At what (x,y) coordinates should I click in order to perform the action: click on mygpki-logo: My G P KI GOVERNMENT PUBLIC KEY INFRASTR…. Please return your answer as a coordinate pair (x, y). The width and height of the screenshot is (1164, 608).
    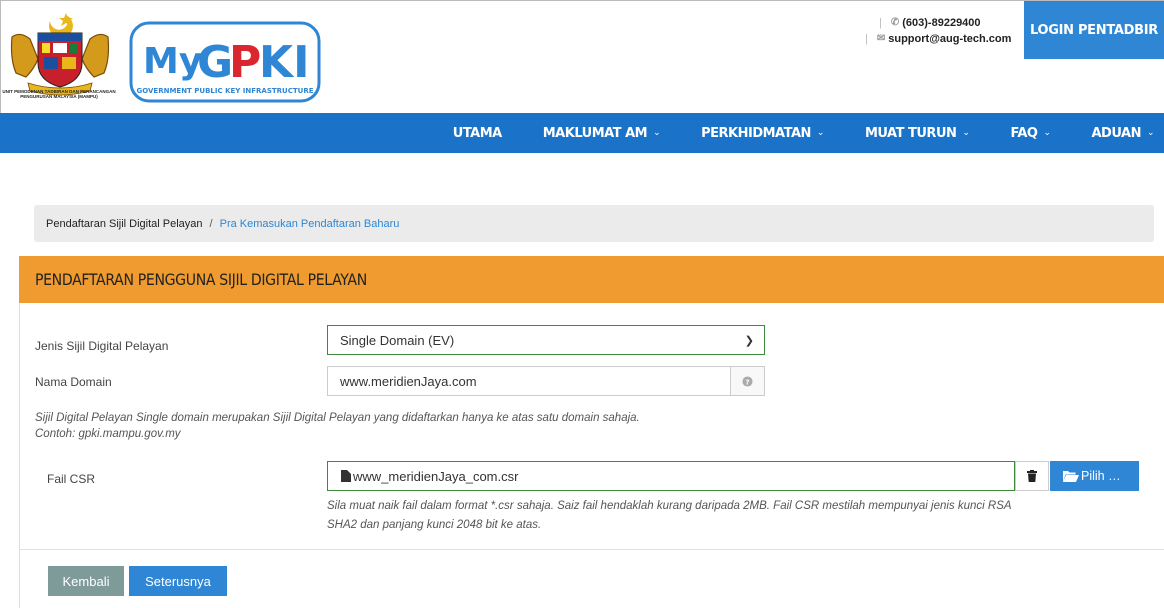
    Looking at the image, I should click on (225, 62).